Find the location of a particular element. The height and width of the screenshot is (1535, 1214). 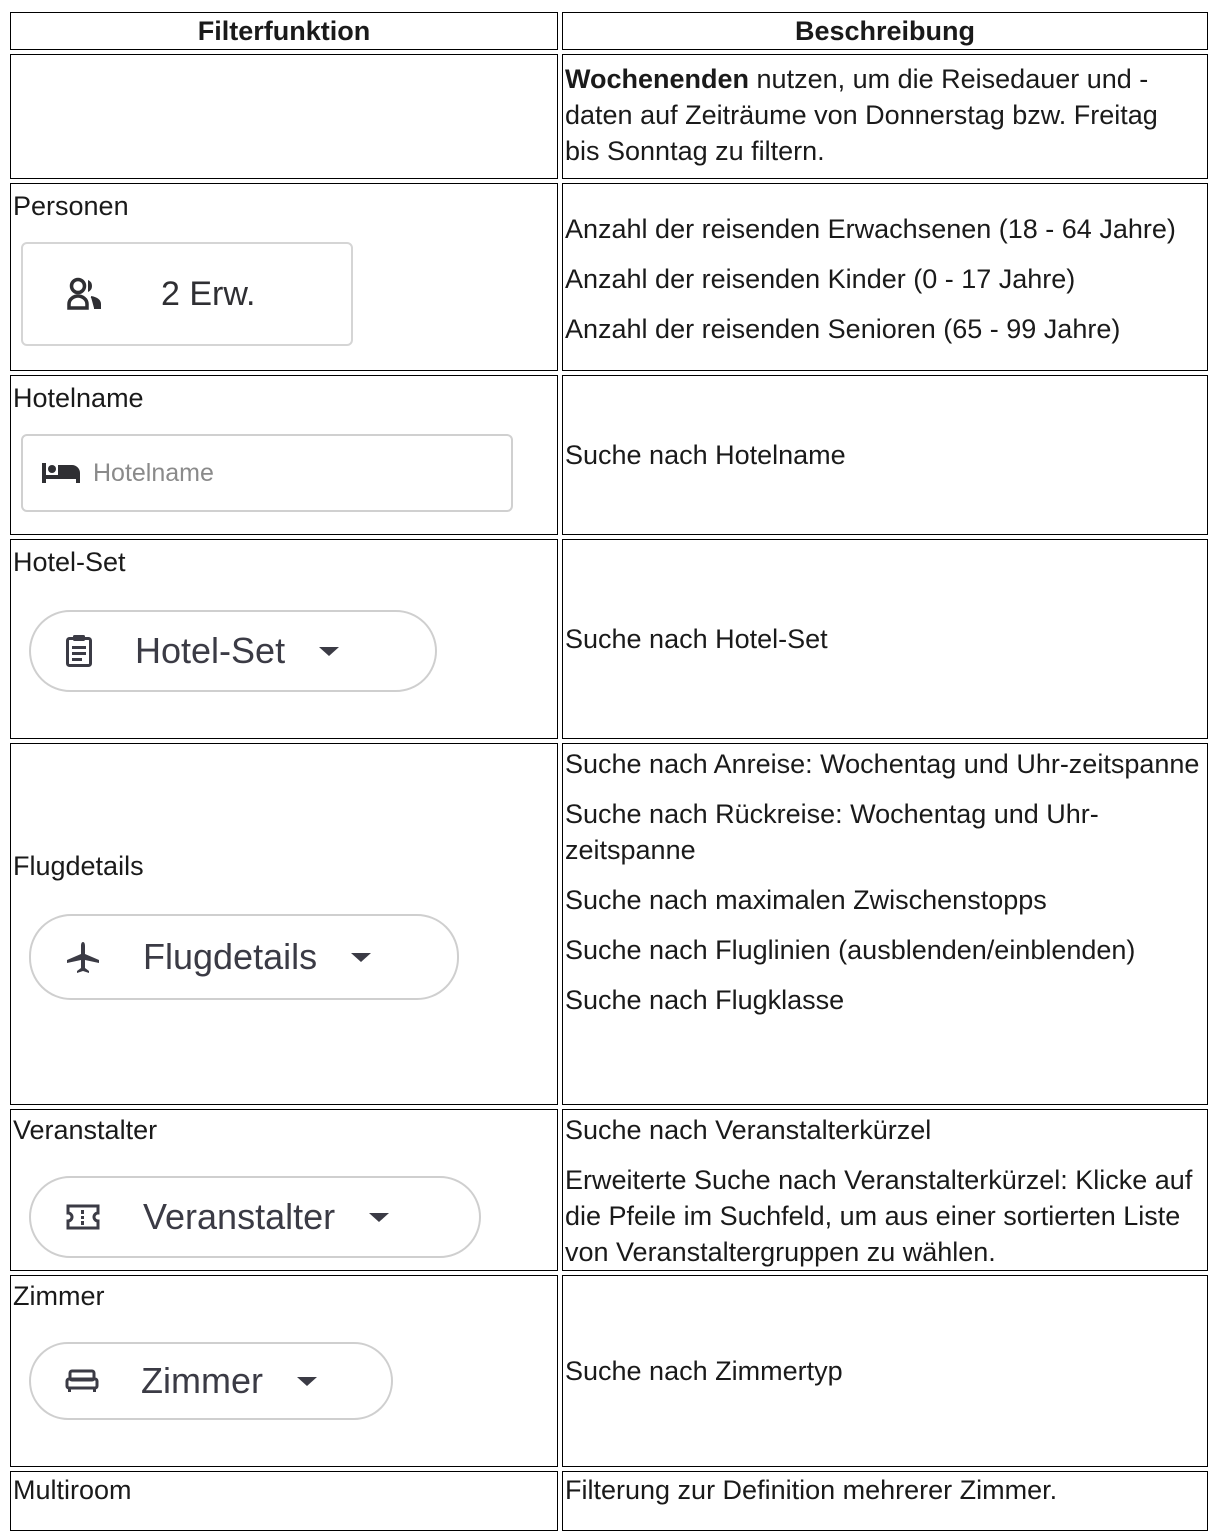

cell-personen-left: Personen 2 Erw. is located at coordinates (284, 277).